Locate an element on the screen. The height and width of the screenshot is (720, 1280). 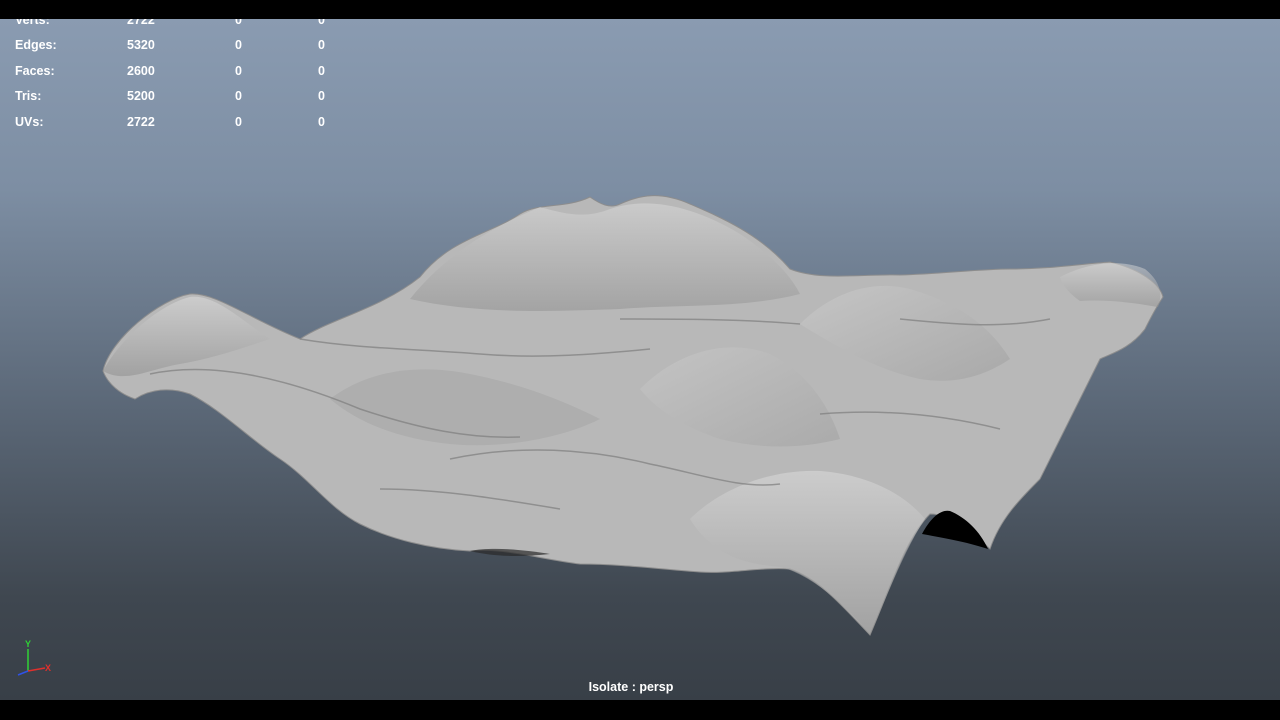
axis-z-line is located at coordinates (23, 673).